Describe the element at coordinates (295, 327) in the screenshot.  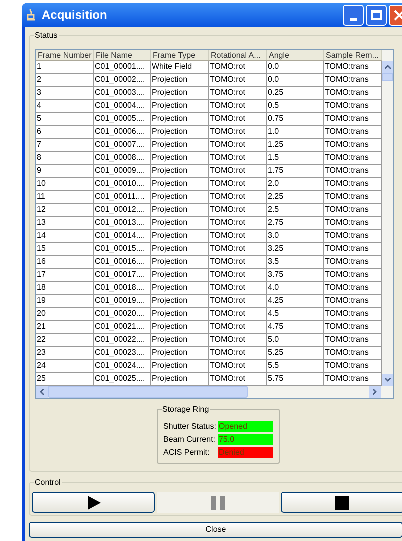
I see `table-cell: 4.75` at that location.